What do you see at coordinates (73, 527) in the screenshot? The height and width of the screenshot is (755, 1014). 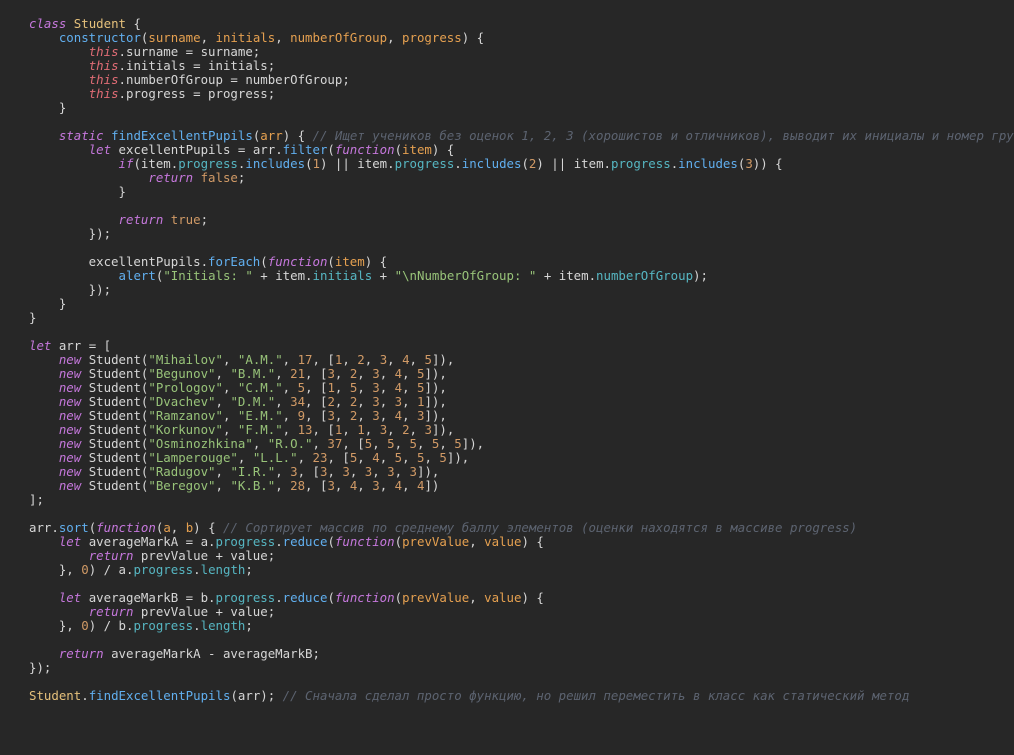 I see `code-token: sort` at bounding box center [73, 527].